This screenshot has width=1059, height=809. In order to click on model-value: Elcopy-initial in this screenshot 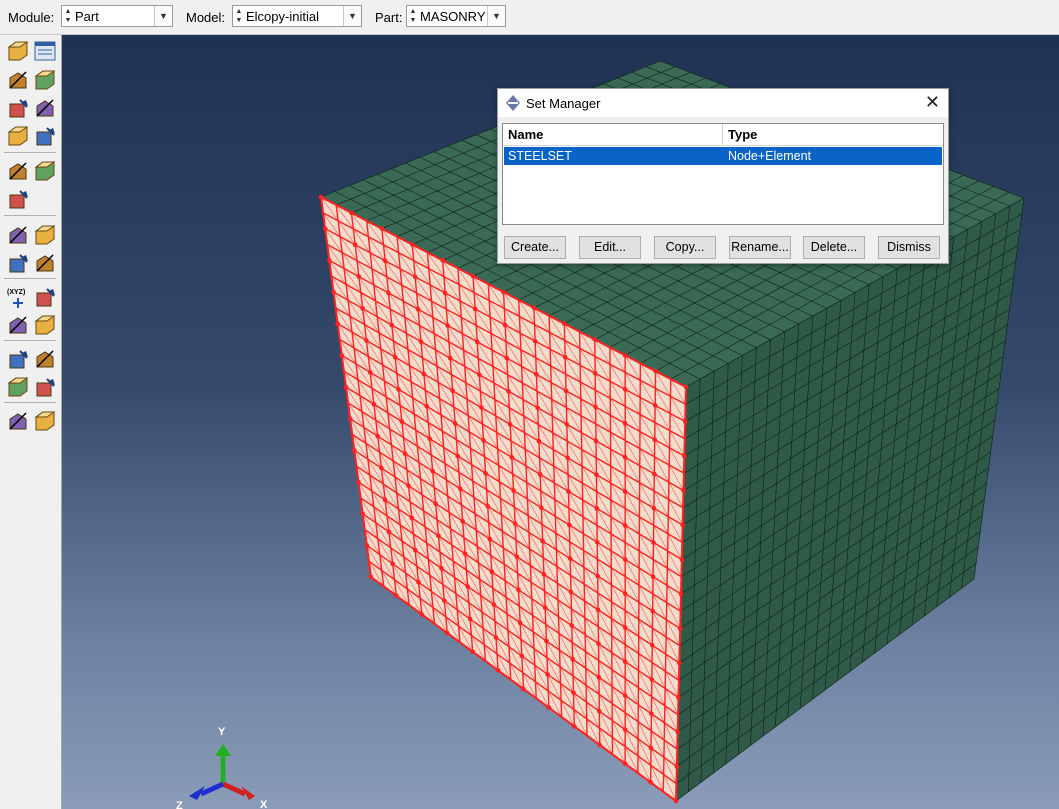, I will do `click(282, 16)`.